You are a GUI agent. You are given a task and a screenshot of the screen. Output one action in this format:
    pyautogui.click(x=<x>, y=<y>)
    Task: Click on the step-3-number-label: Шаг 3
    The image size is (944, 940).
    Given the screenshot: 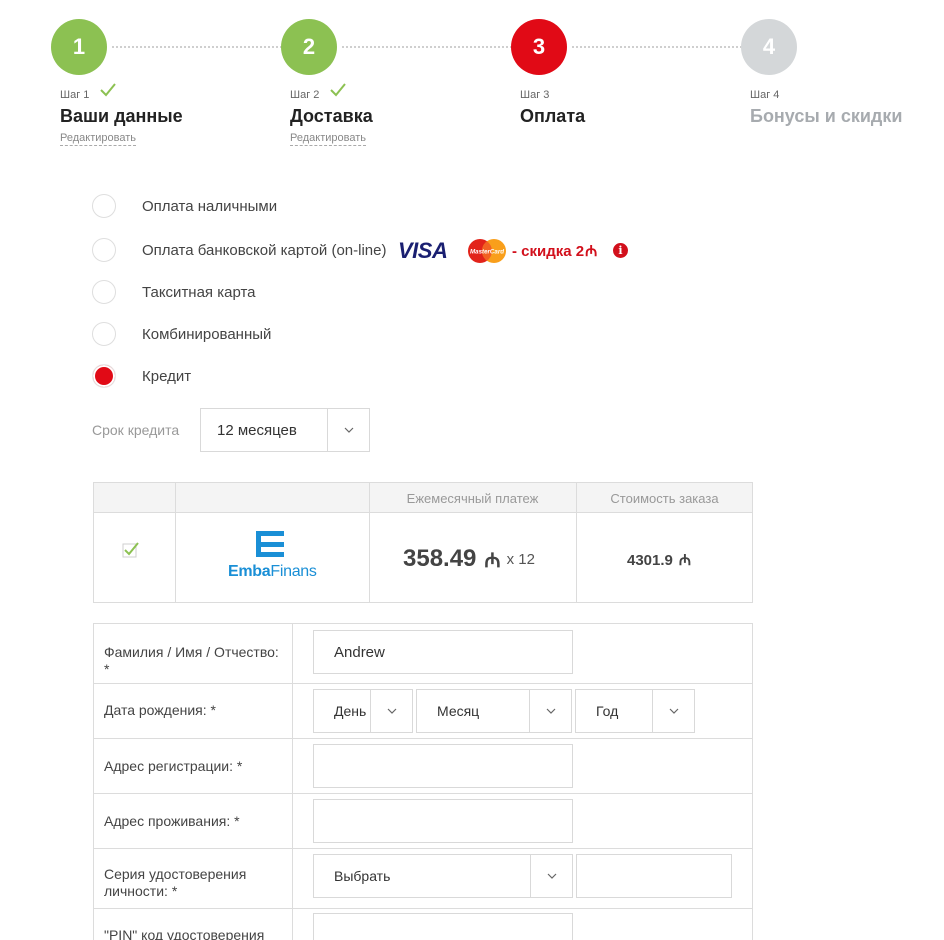 What is the action you would take?
    pyautogui.click(x=535, y=95)
    